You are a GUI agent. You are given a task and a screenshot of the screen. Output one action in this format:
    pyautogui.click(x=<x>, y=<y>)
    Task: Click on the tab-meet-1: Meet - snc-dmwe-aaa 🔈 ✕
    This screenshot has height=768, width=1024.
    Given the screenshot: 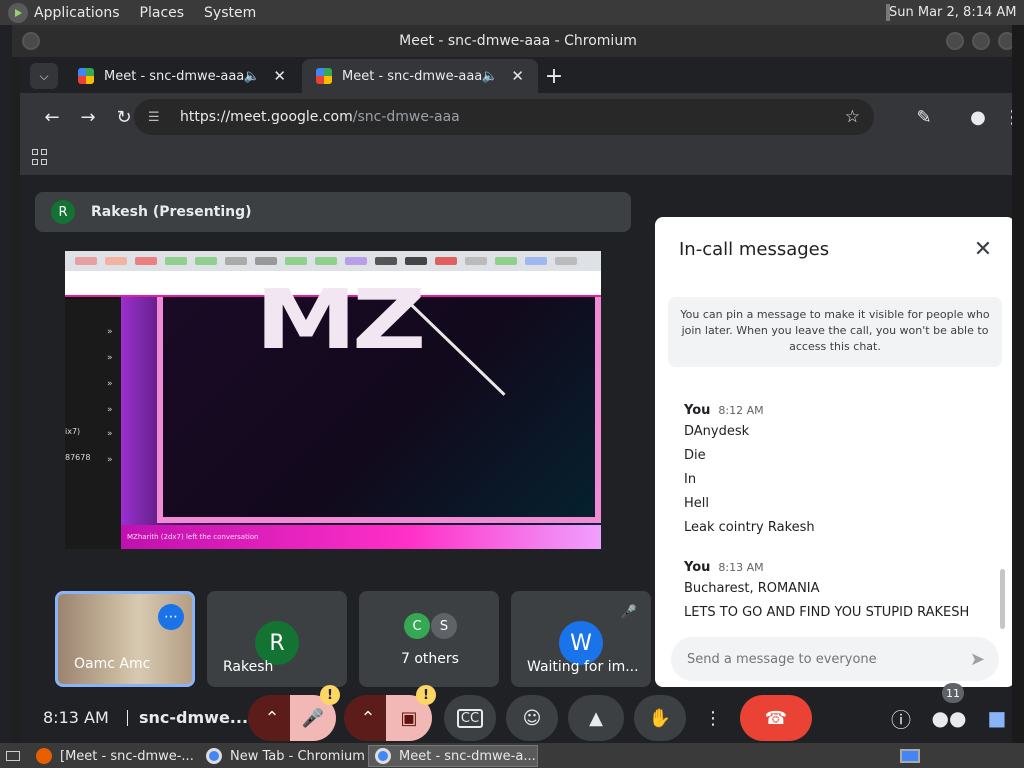 What is the action you would take?
    pyautogui.click(x=182, y=76)
    